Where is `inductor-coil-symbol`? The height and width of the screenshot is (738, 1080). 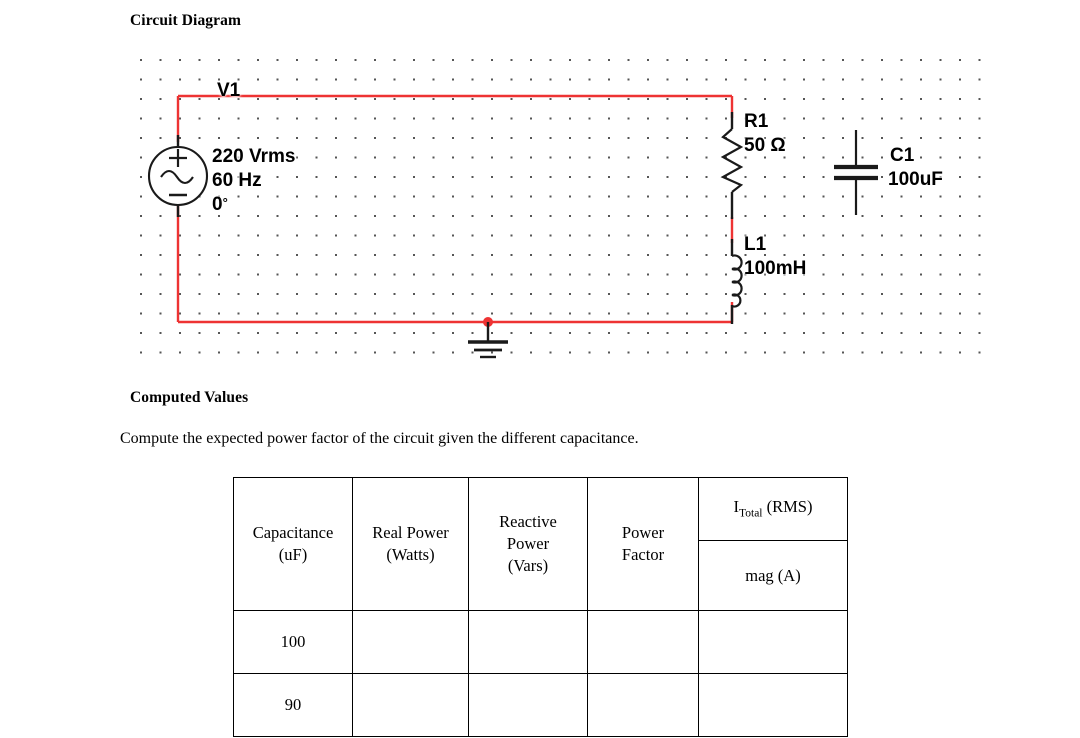 inductor-coil-symbol is located at coordinates (737, 281).